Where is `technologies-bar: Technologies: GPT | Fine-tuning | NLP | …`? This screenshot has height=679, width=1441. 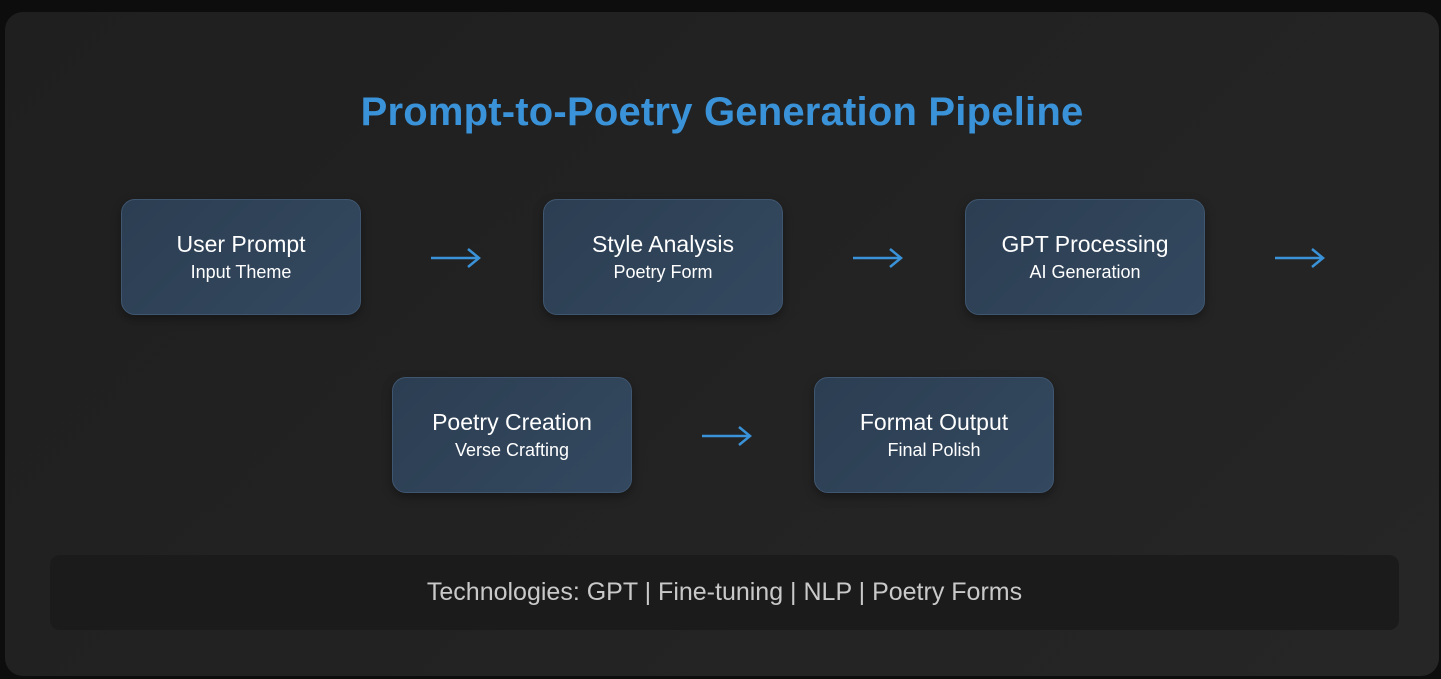 technologies-bar: Technologies: GPT | Fine-tuning | NLP | … is located at coordinates (724, 592).